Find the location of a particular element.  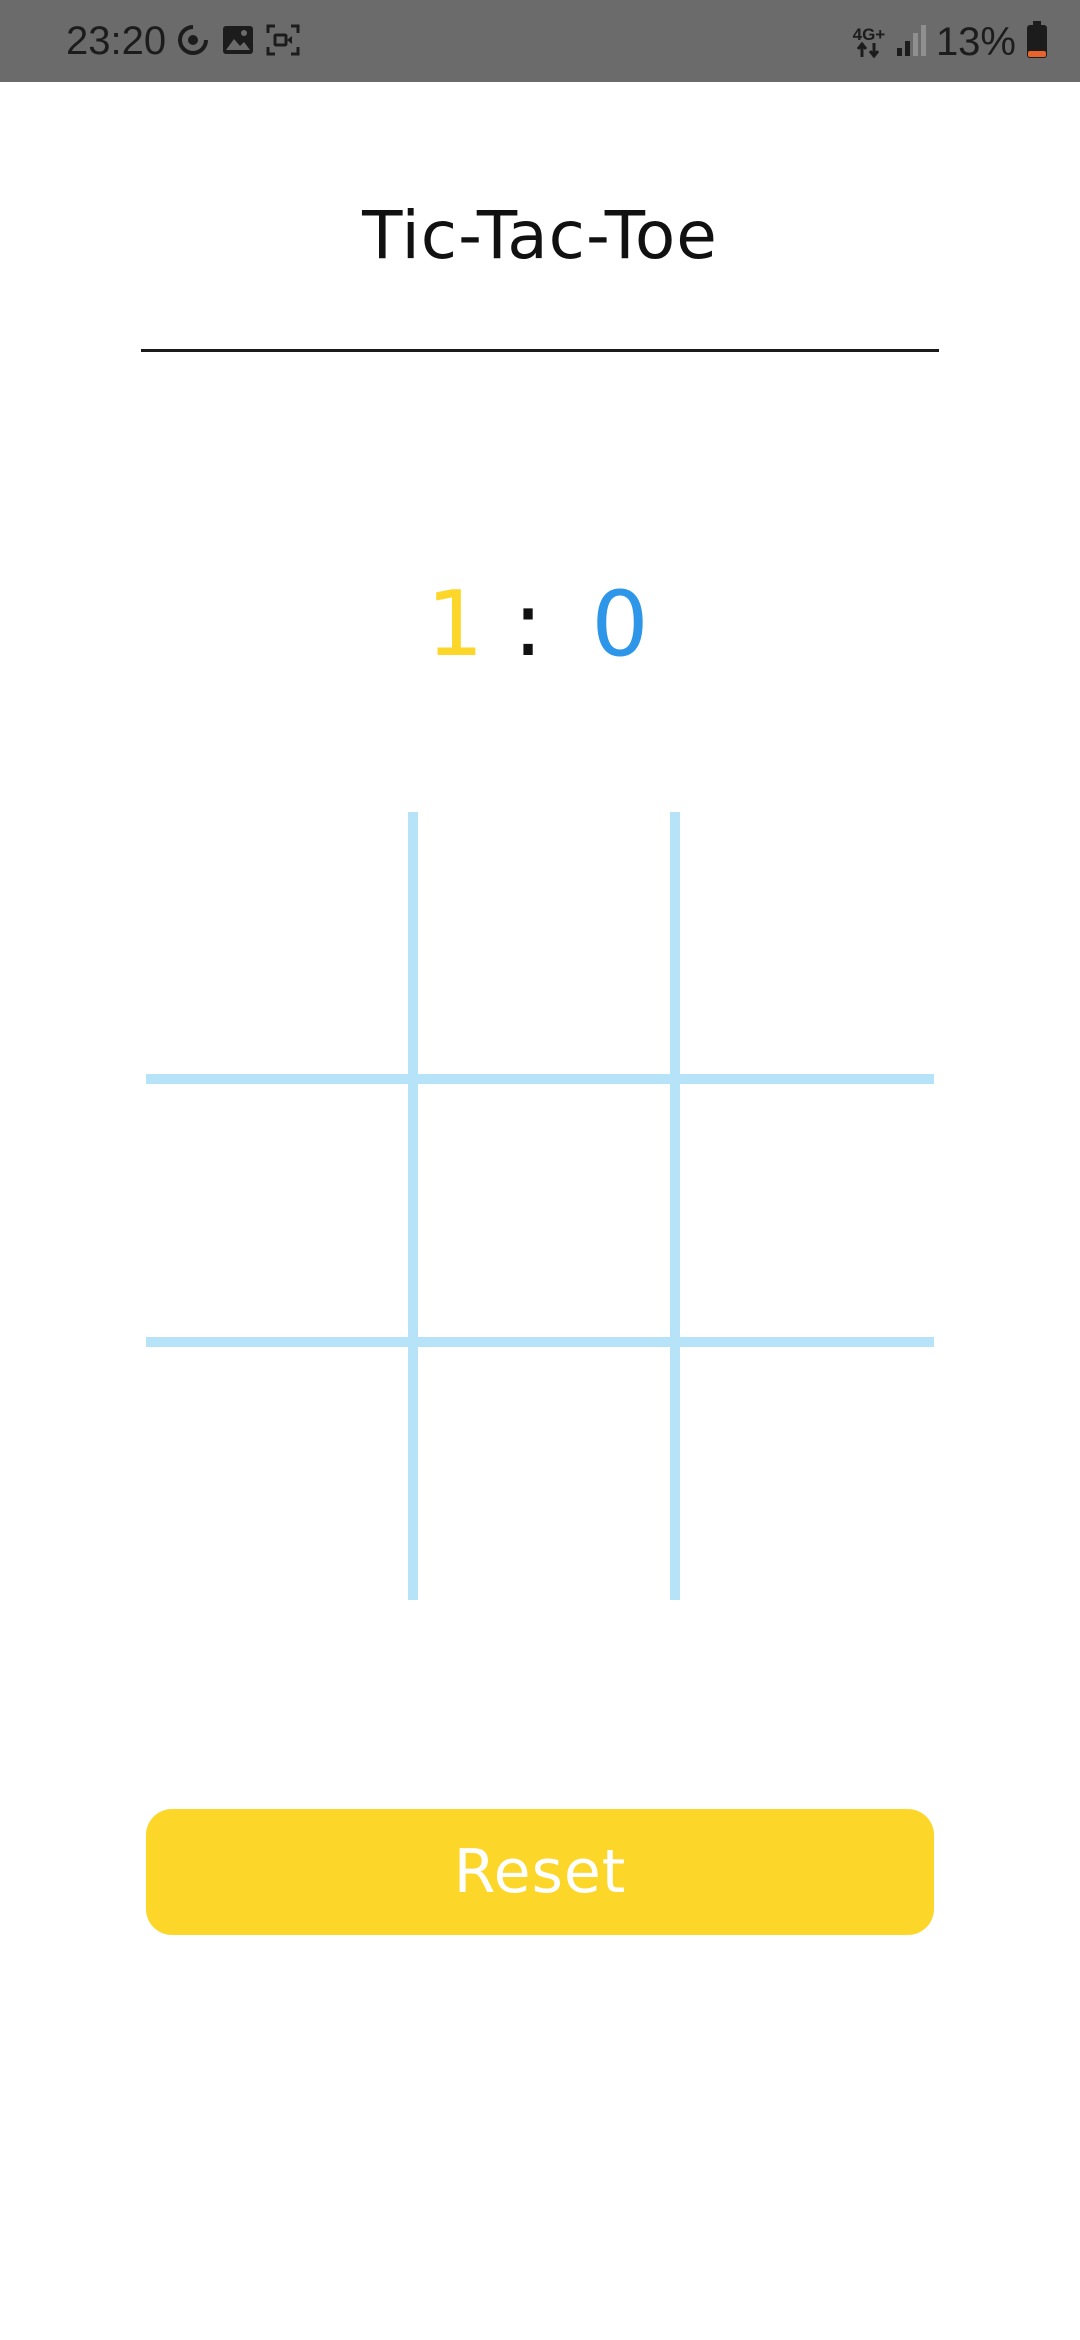

status-icons-left is located at coordinates (238, 42).